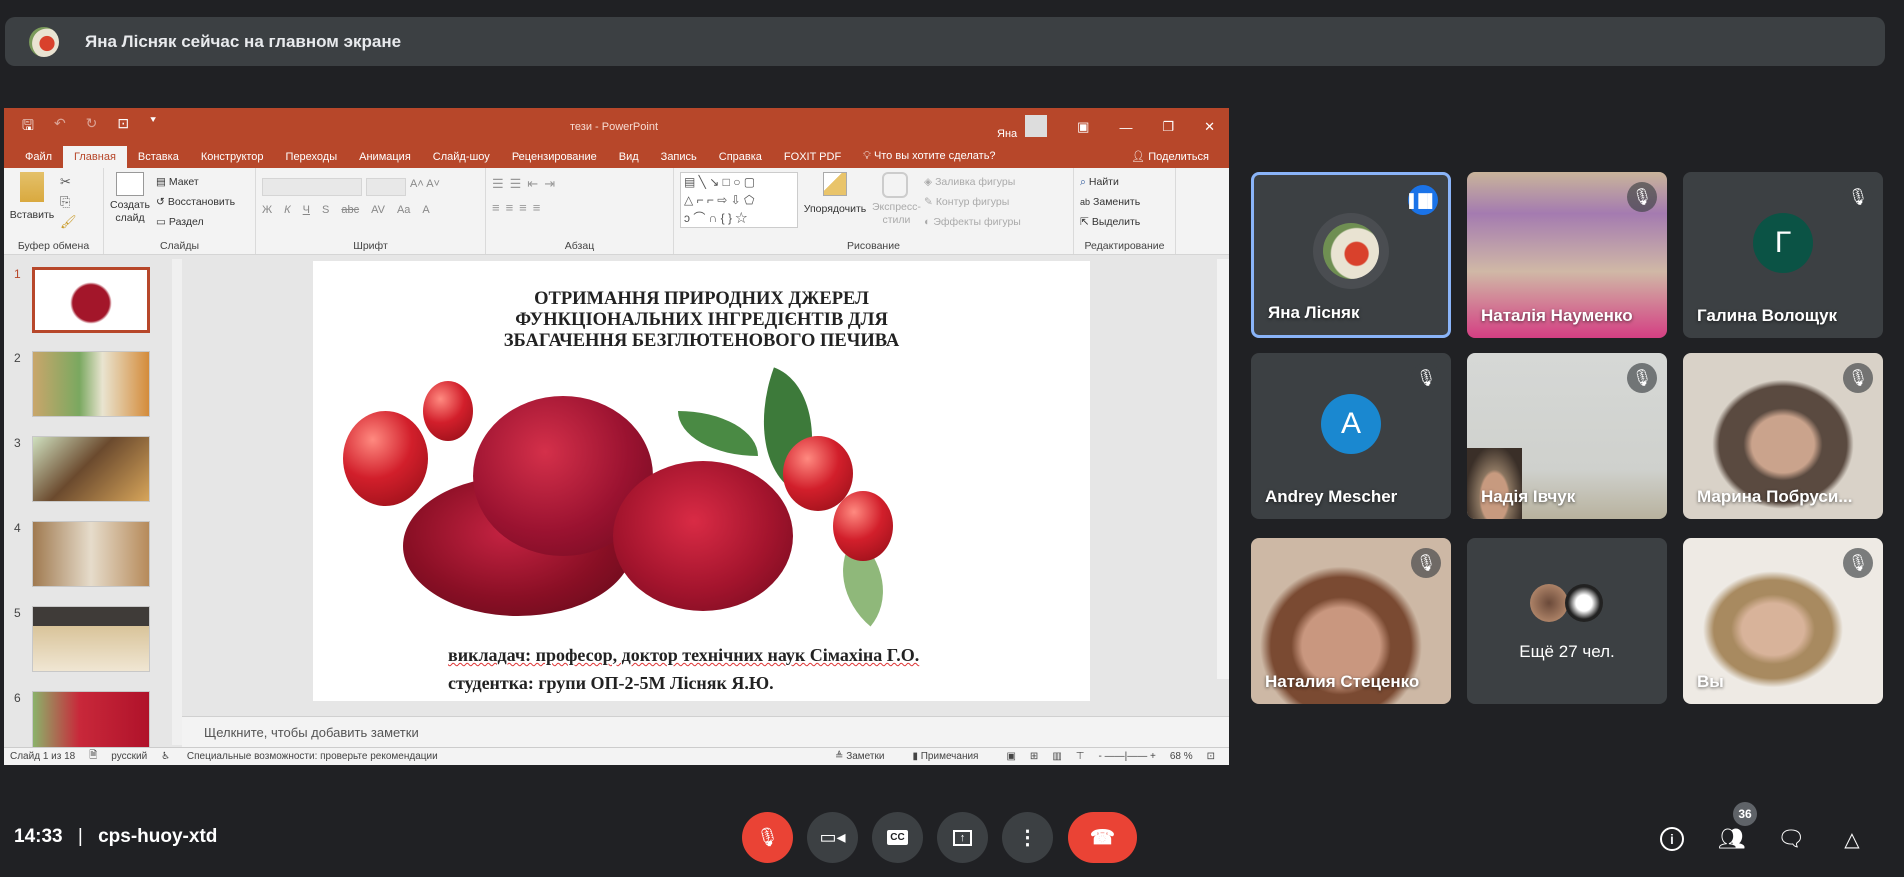  Describe the element at coordinates (679, 159) in the screenshot. I see `tab-record: Запись` at that location.